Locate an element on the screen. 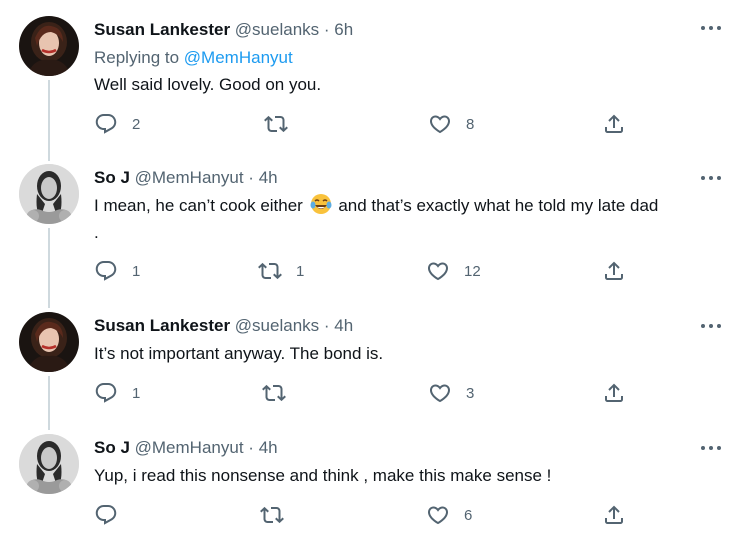 This screenshot has width=742, height=540. tweet-actions: 6 is located at coordinates (364, 515).